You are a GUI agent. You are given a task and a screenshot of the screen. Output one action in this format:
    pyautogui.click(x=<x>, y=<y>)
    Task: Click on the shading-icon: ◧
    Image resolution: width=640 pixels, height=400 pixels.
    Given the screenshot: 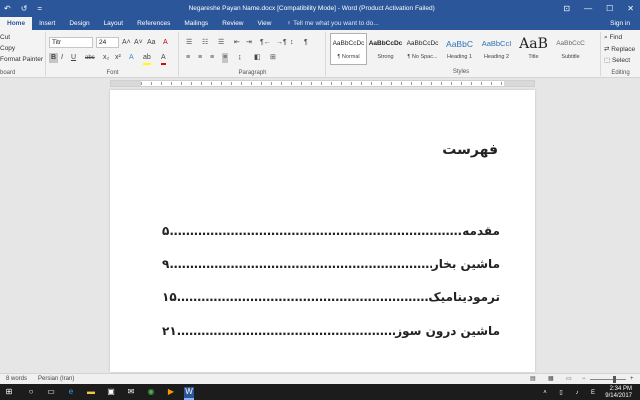 What is the action you would take?
    pyautogui.click(x=257, y=58)
    